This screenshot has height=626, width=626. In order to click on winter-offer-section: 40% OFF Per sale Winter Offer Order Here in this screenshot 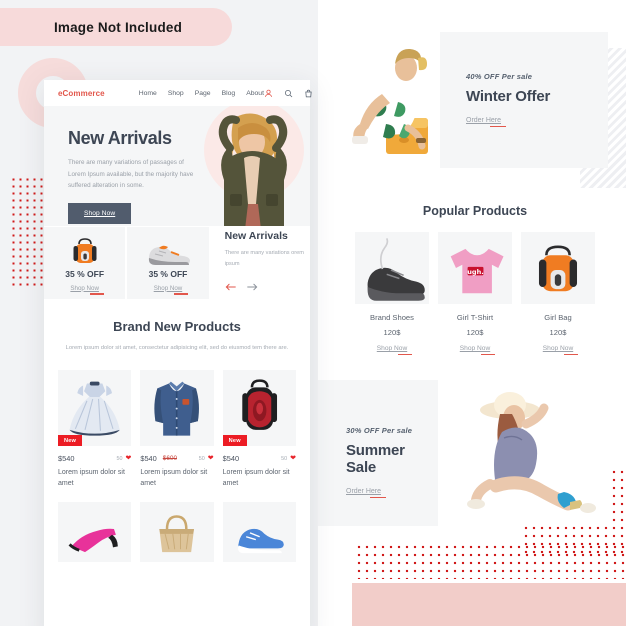, I will do `click(475, 100)`.